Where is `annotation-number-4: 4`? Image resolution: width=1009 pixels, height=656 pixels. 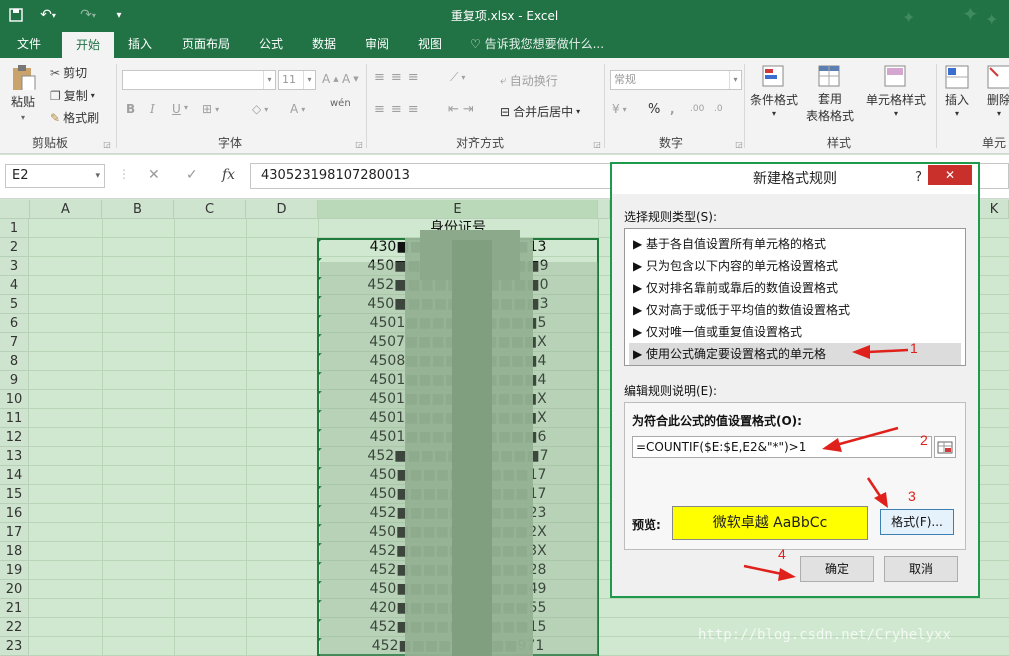
annotation-number-4: 4 is located at coordinates (782, 554).